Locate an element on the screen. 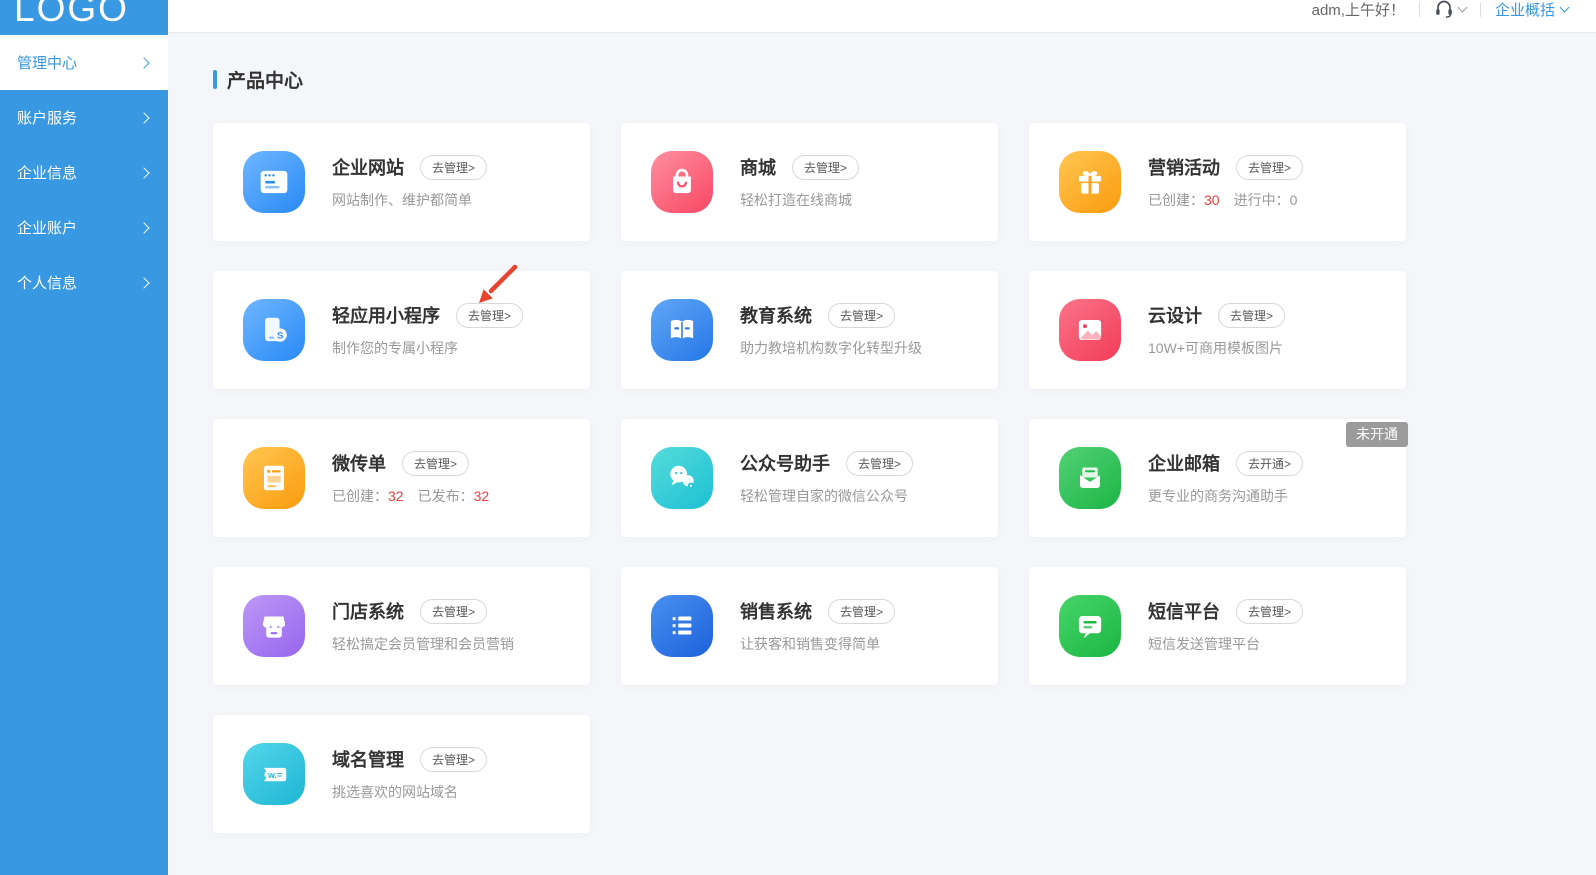  list-icon is located at coordinates (682, 626).